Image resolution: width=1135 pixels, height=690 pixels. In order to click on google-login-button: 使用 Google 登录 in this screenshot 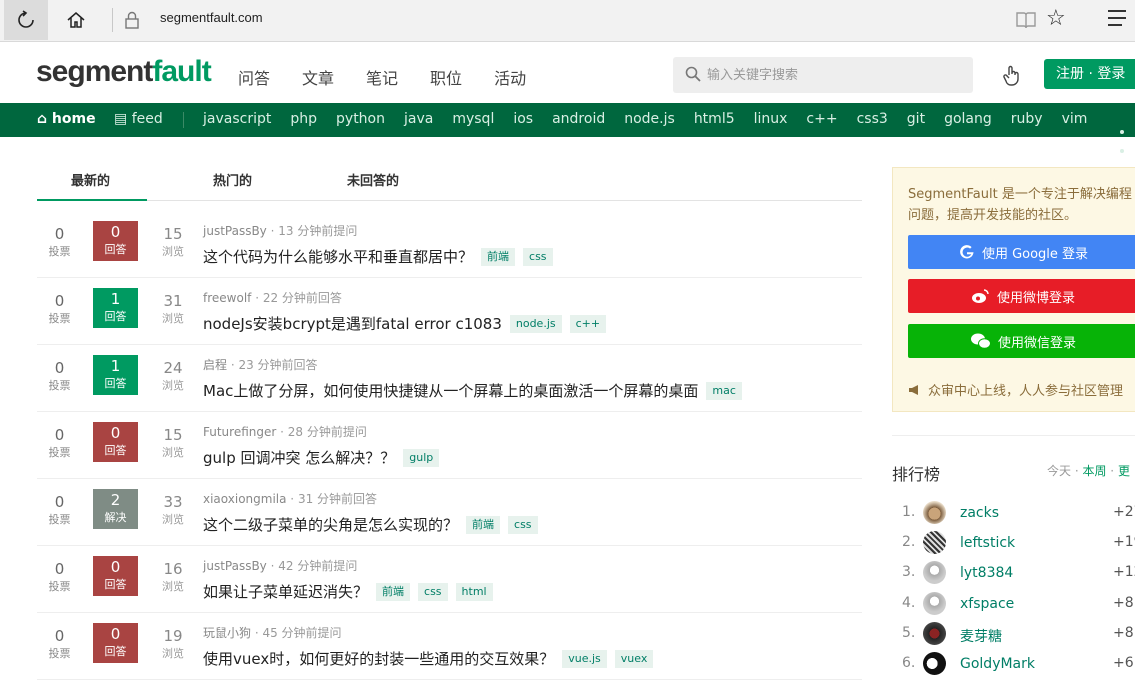, I will do `click(1021, 252)`.